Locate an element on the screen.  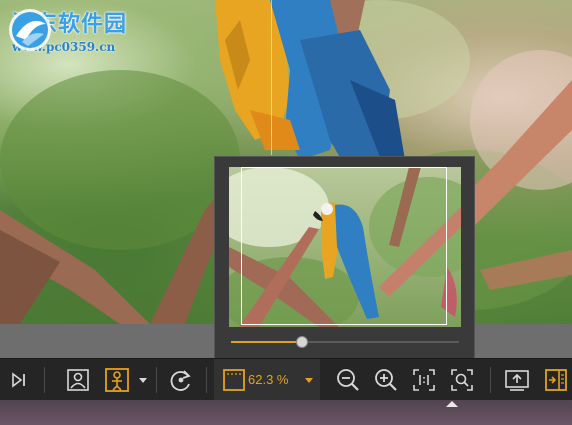
side-panel-button is located at coordinates (556, 380).